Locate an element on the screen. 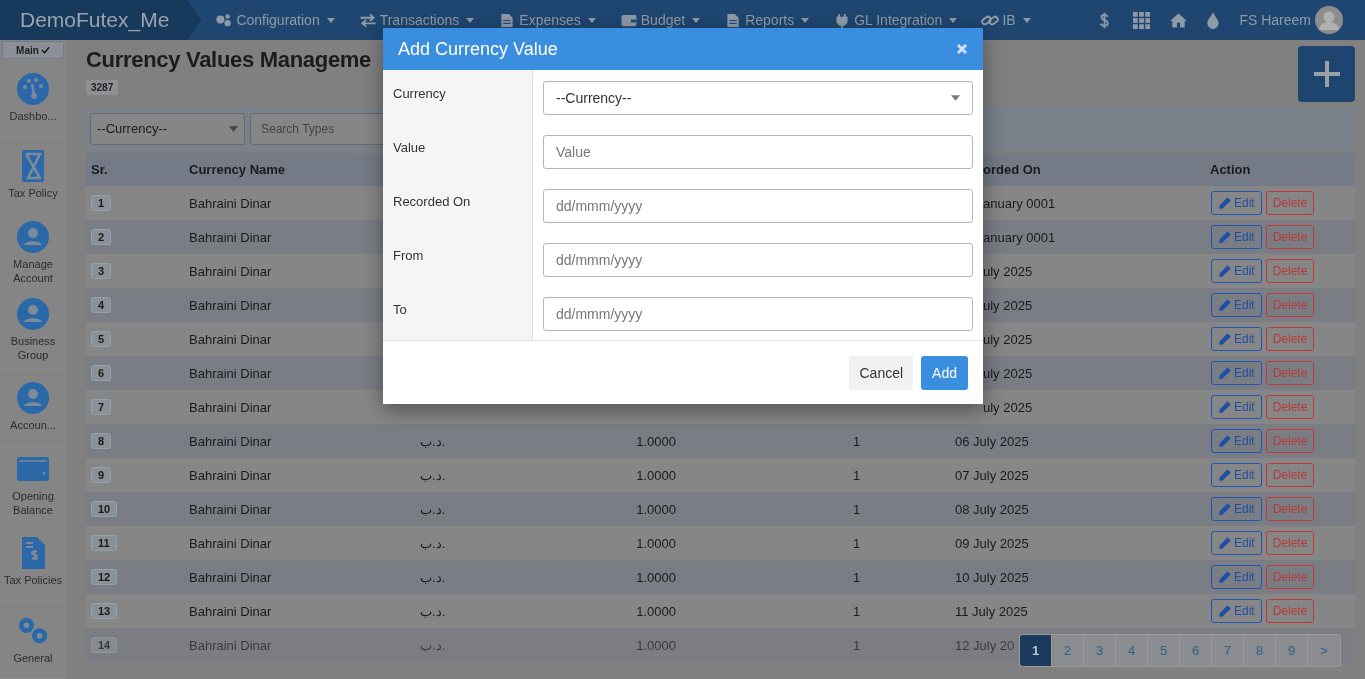 The image size is (1365, 679). table-cell: 11 July 2025 is located at coordinates (991, 611).